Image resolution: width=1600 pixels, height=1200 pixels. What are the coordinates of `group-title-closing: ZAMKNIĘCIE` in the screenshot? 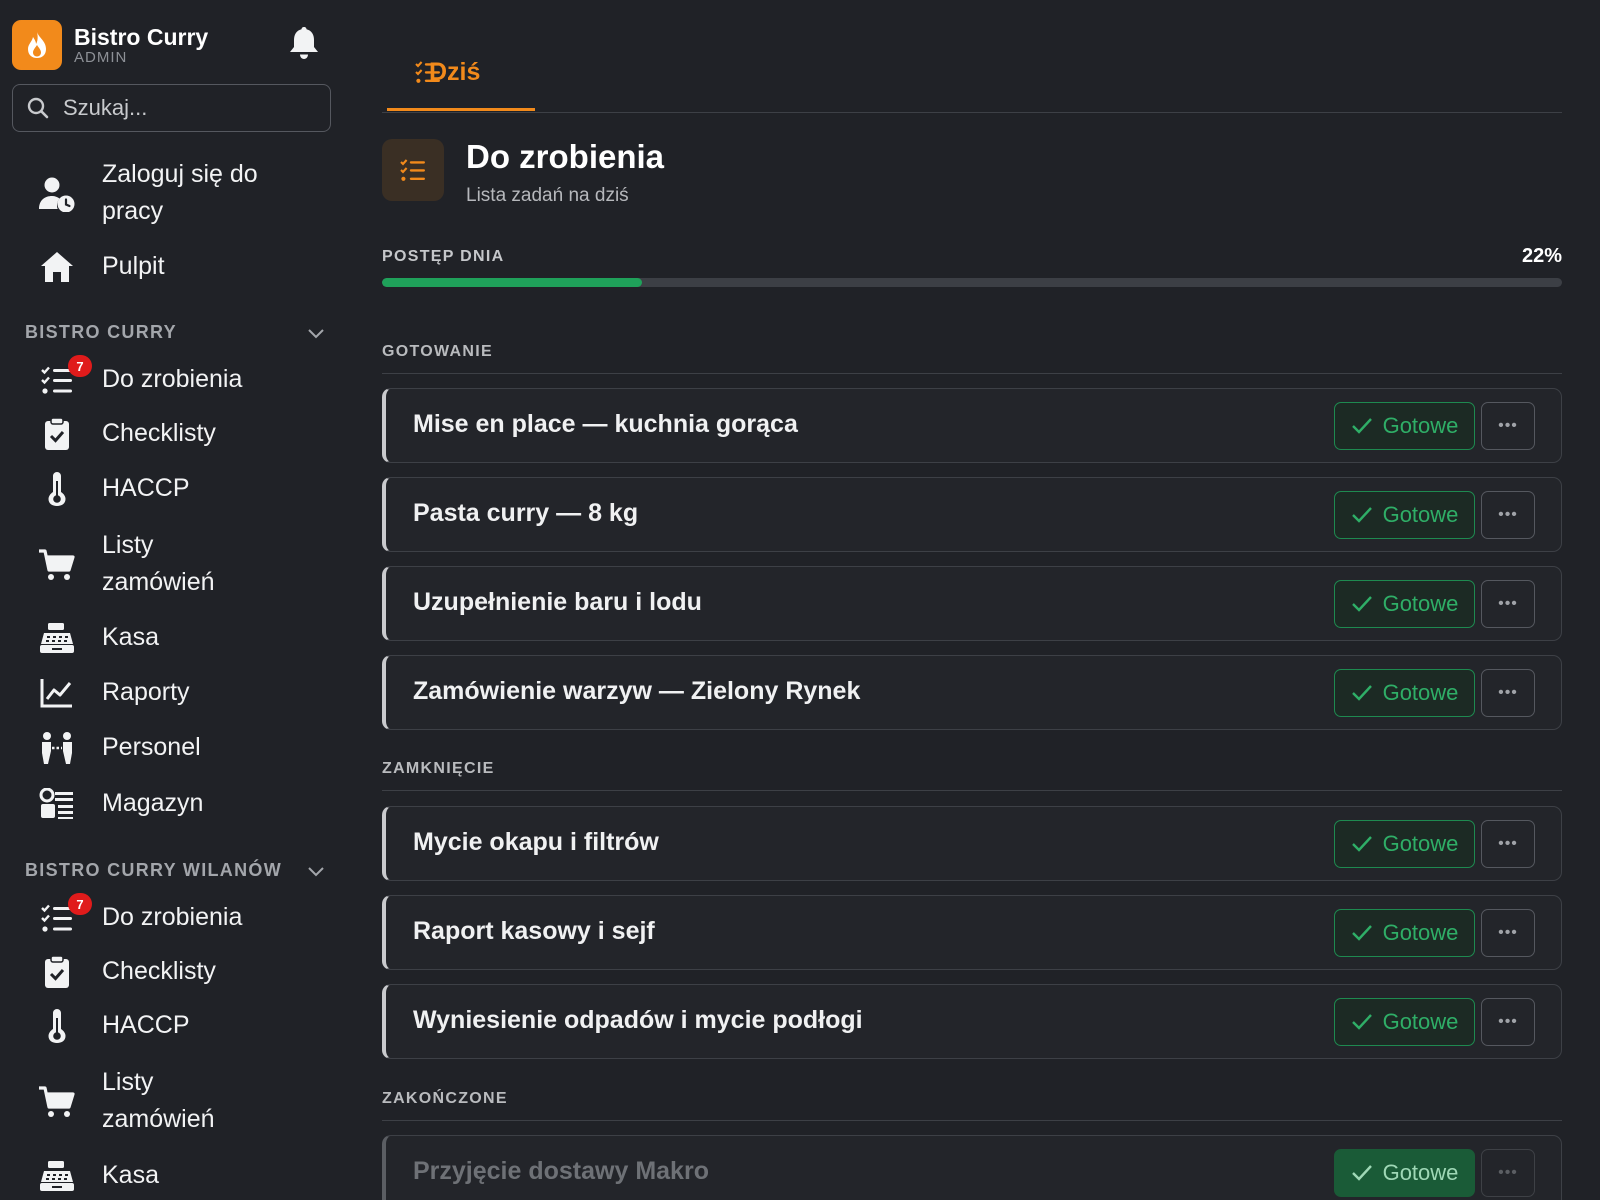 It's located at (438, 768).